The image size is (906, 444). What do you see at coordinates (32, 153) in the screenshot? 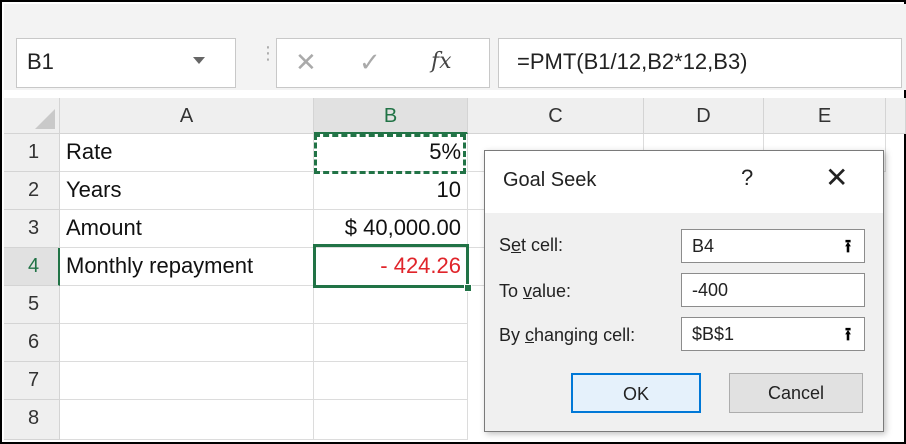
I see `row-header-1: 1` at bounding box center [32, 153].